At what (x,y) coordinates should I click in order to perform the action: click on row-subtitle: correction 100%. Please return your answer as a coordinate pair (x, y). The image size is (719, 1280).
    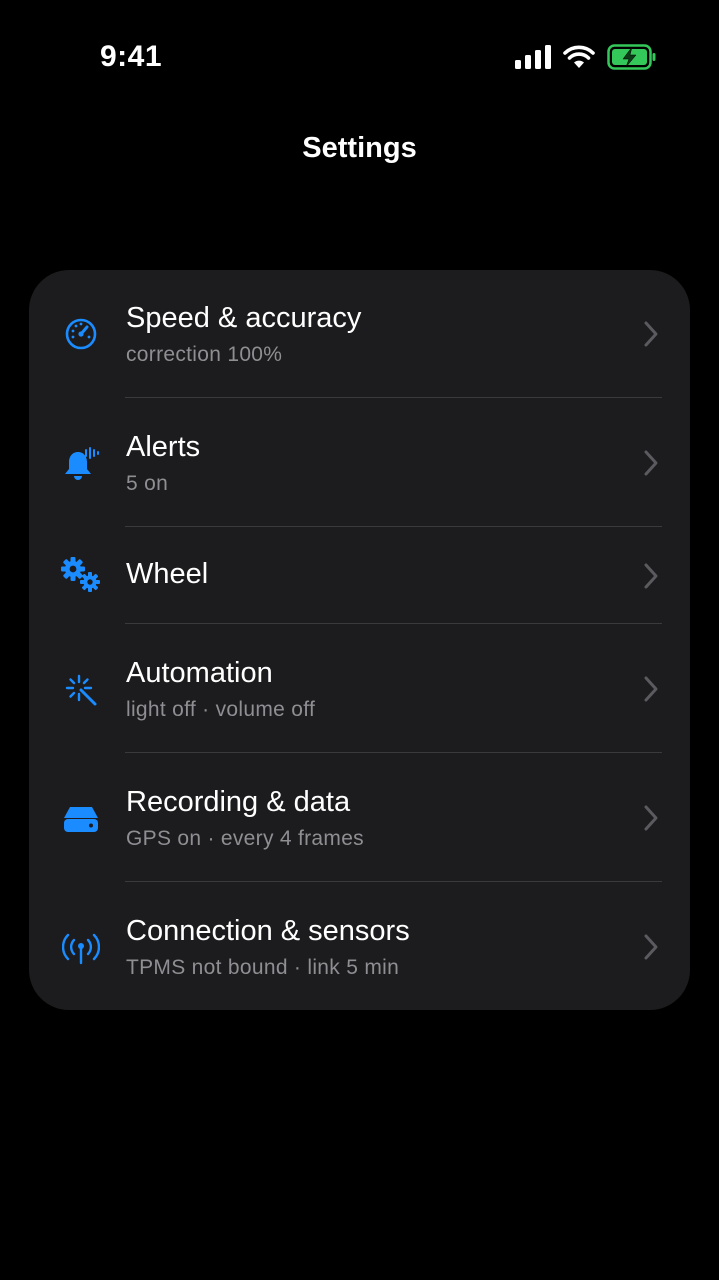
    Looking at the image, I should click on (204, 354).